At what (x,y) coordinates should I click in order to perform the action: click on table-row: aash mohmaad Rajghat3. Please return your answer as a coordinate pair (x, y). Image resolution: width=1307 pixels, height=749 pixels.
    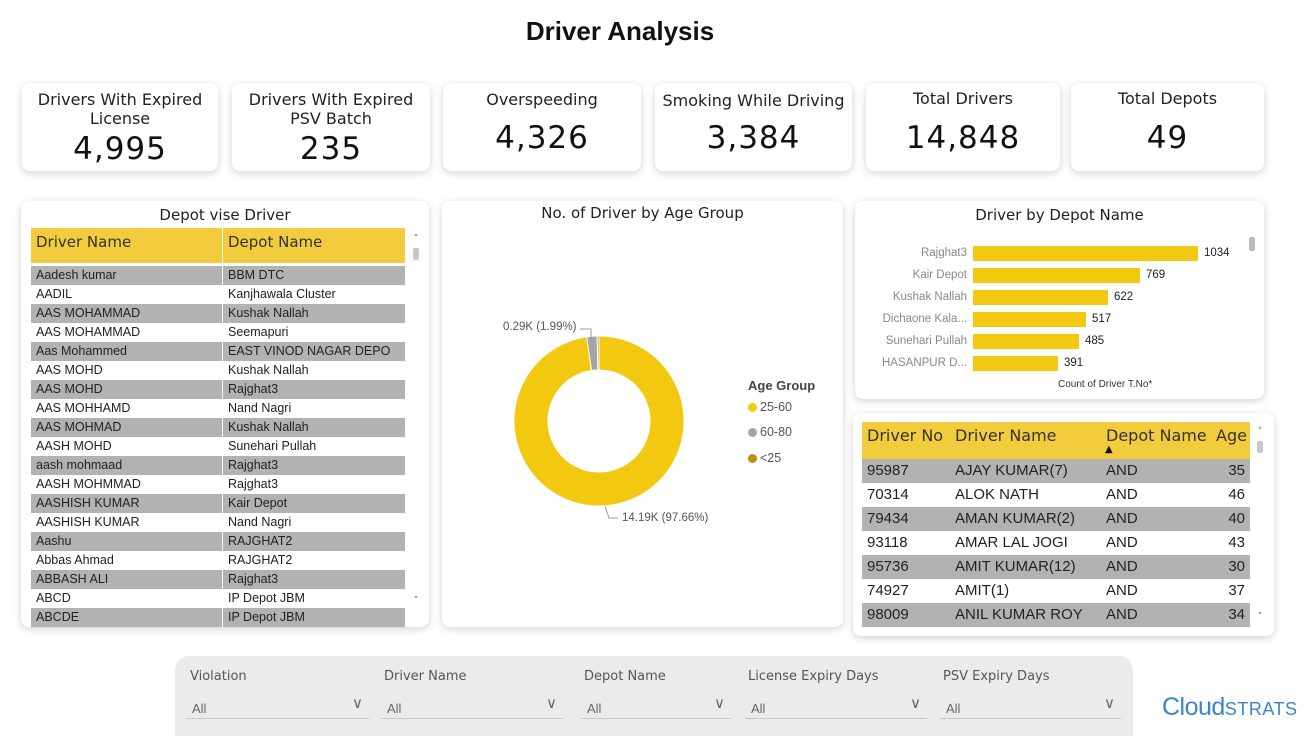
    Looking at the image, I should click on (218, 465).